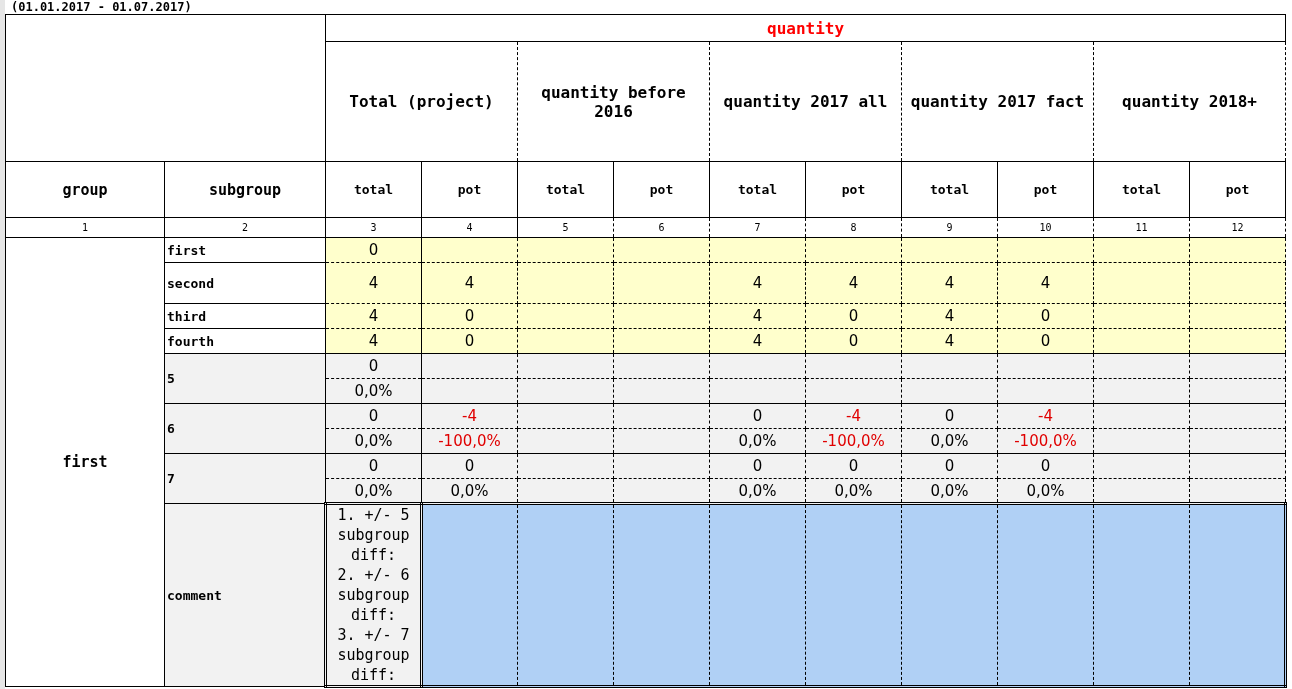 This screenshot has width=1292, height=689. I want to click on column-number: 12, so click(1237, 227).